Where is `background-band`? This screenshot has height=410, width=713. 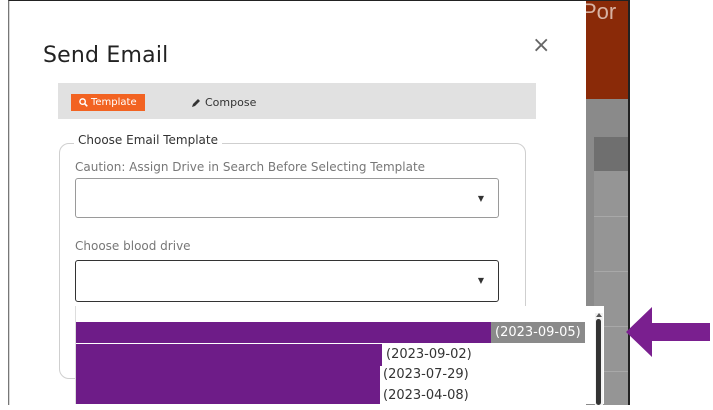 background-band is located at coordinates (611, 154).